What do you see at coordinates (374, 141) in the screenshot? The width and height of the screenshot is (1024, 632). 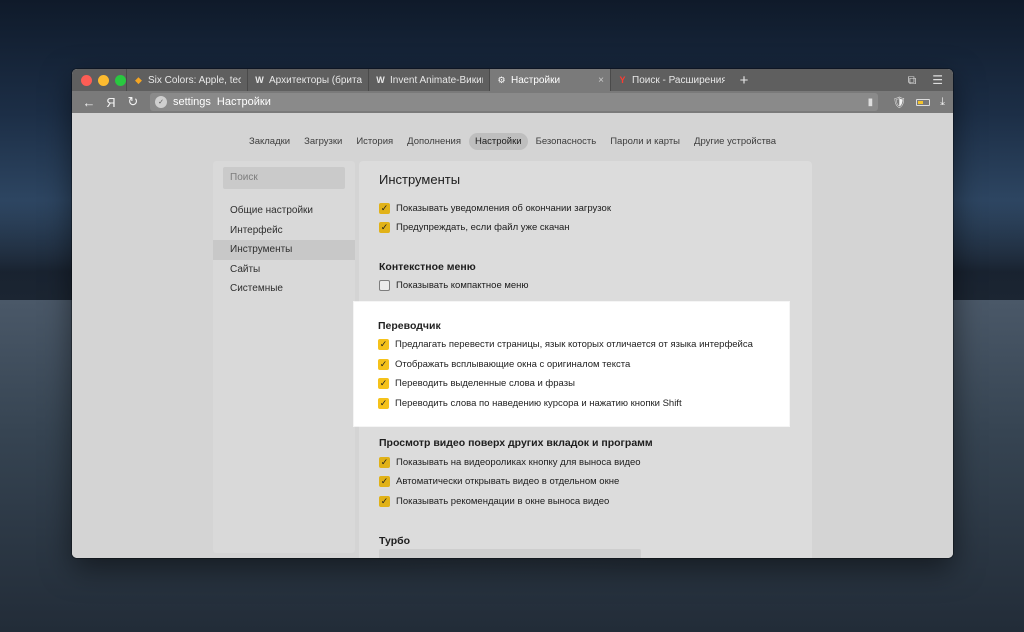 I see `nav-history: История` at bounding box center [374, 141].